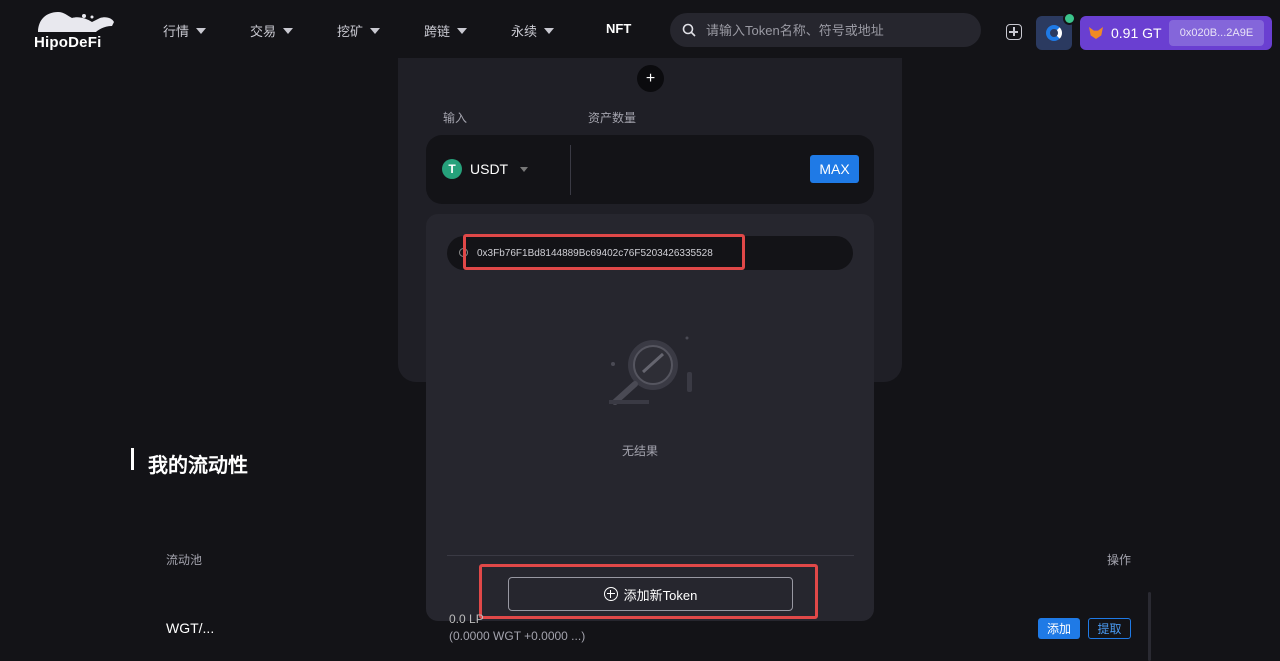  Describe the element at coordinates (350, 31) in the screenshot. I see `nav-mining-label: 挖矿` at that location.